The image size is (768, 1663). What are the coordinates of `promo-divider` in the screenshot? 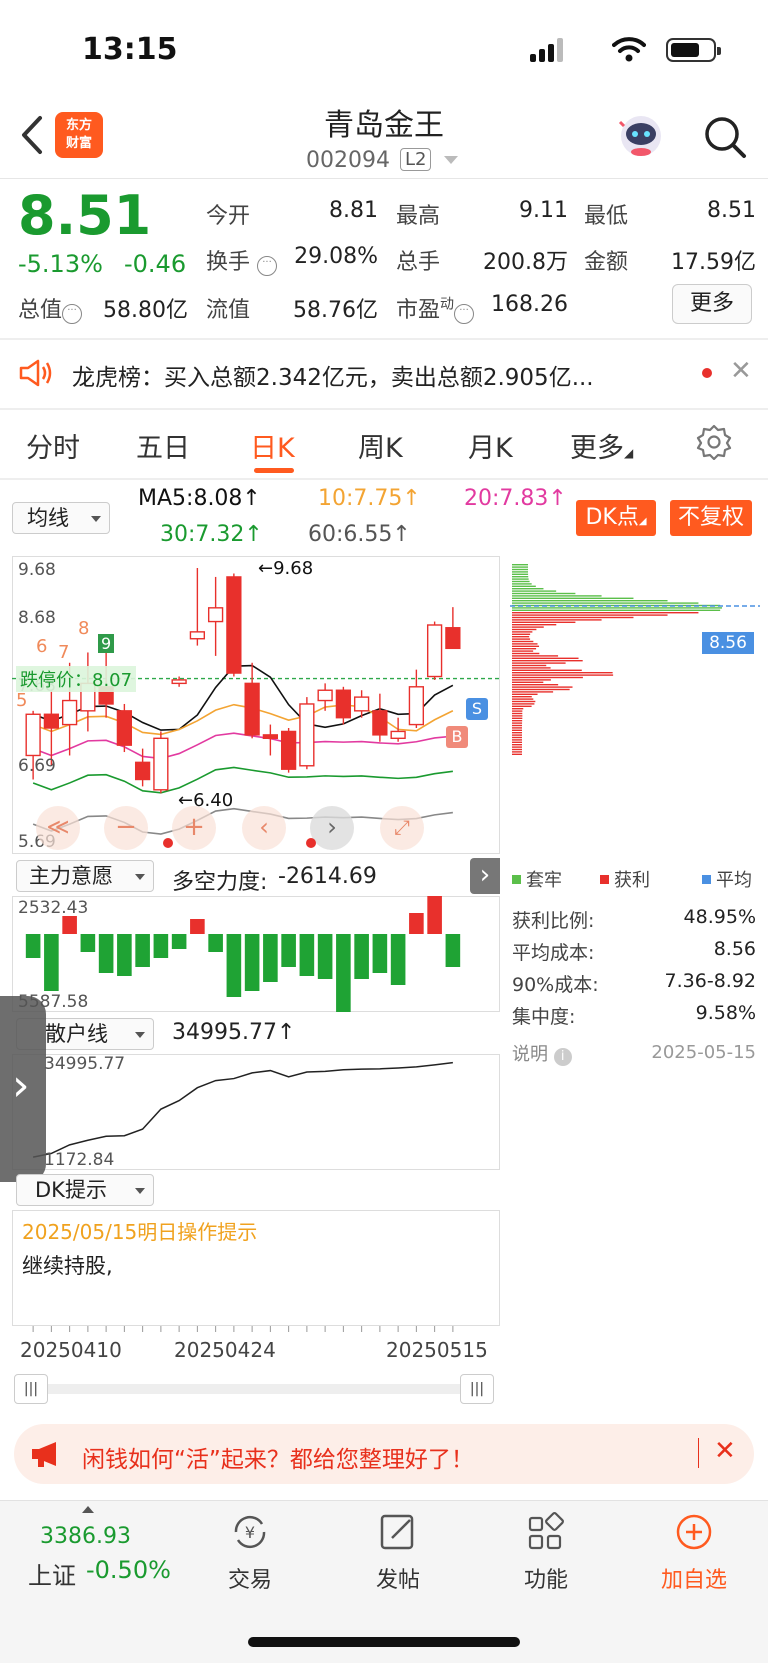 It's located at (698, 1453).